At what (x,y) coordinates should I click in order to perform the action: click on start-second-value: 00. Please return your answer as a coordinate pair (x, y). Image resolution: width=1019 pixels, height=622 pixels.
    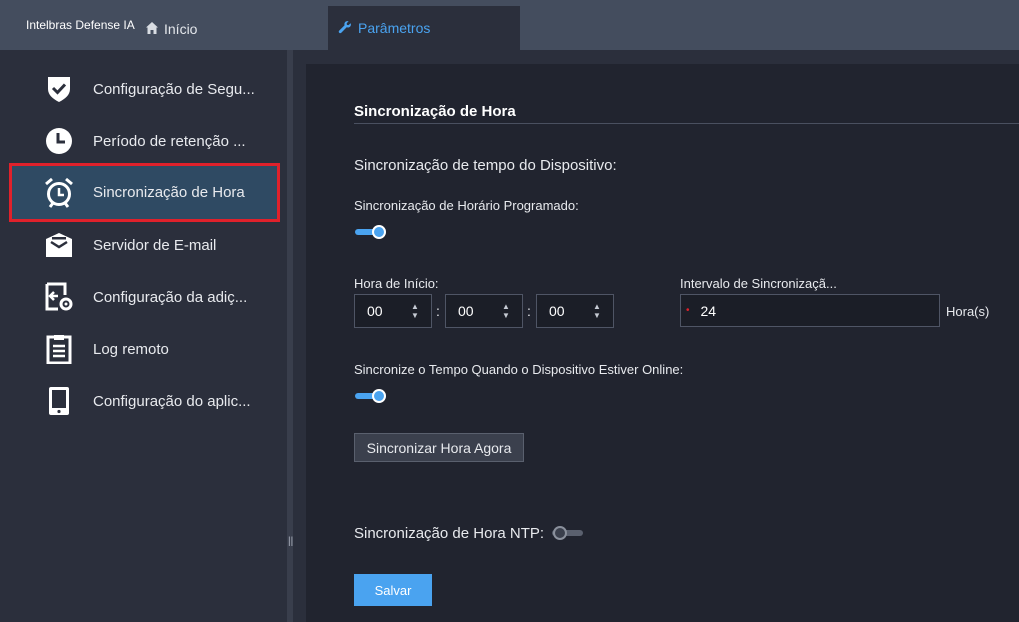
    Looking at the image, I should click on (557, 311).